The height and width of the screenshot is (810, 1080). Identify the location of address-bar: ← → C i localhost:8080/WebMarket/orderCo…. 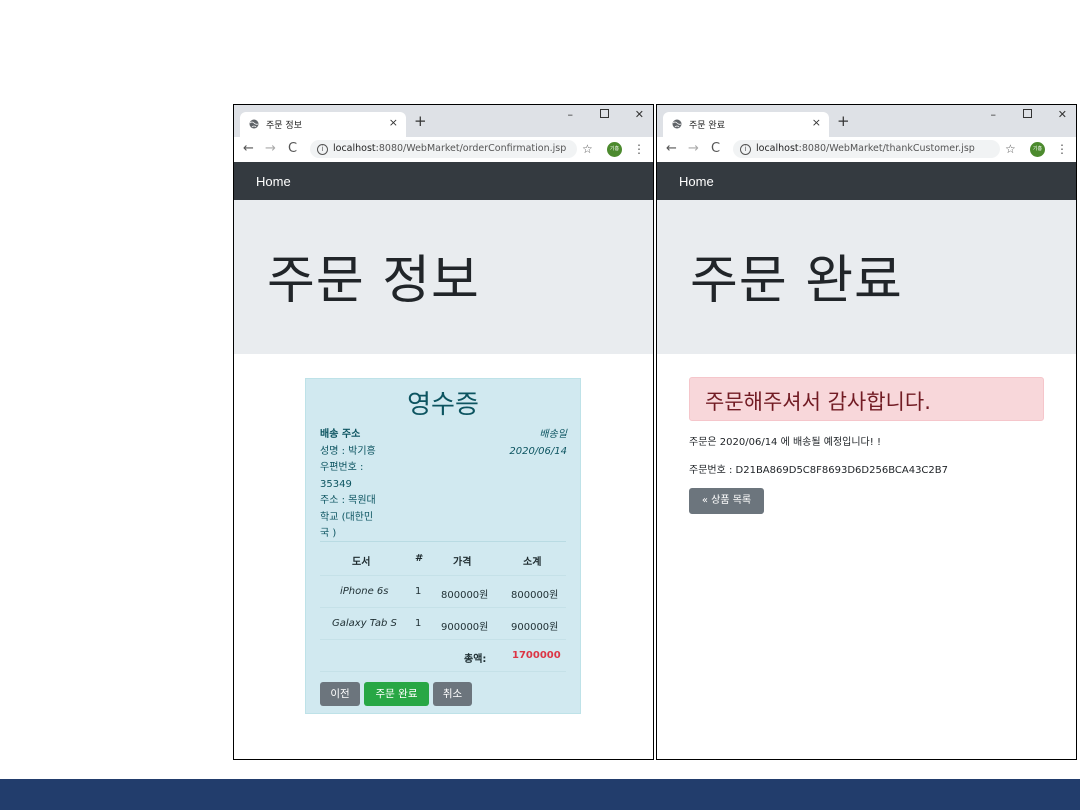
(443, 150).